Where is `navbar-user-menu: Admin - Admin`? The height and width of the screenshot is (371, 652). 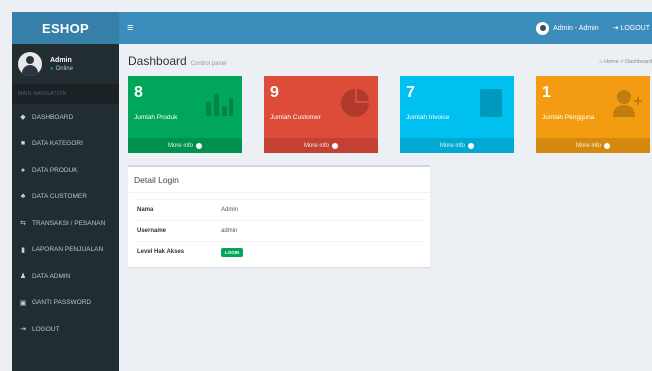 navbar-user-menu: Admin - Admin is located at coordinates (576, 28).